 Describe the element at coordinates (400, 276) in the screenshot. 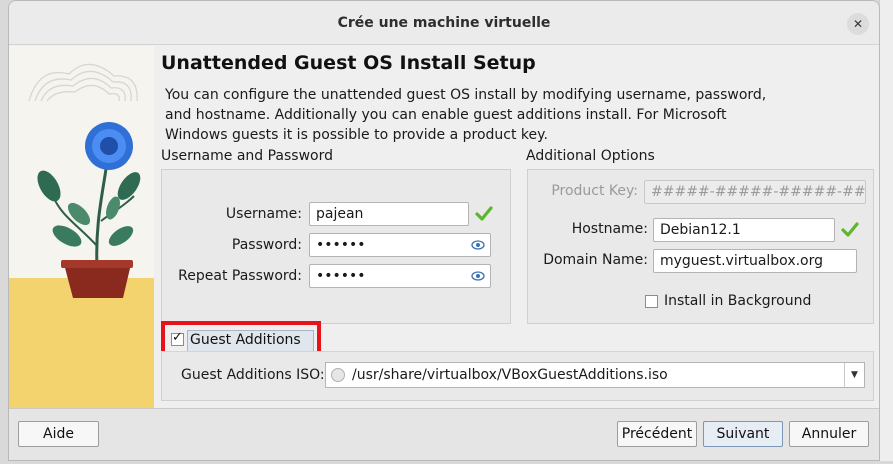

I see `repeat-password-field: ••••••` at that location.